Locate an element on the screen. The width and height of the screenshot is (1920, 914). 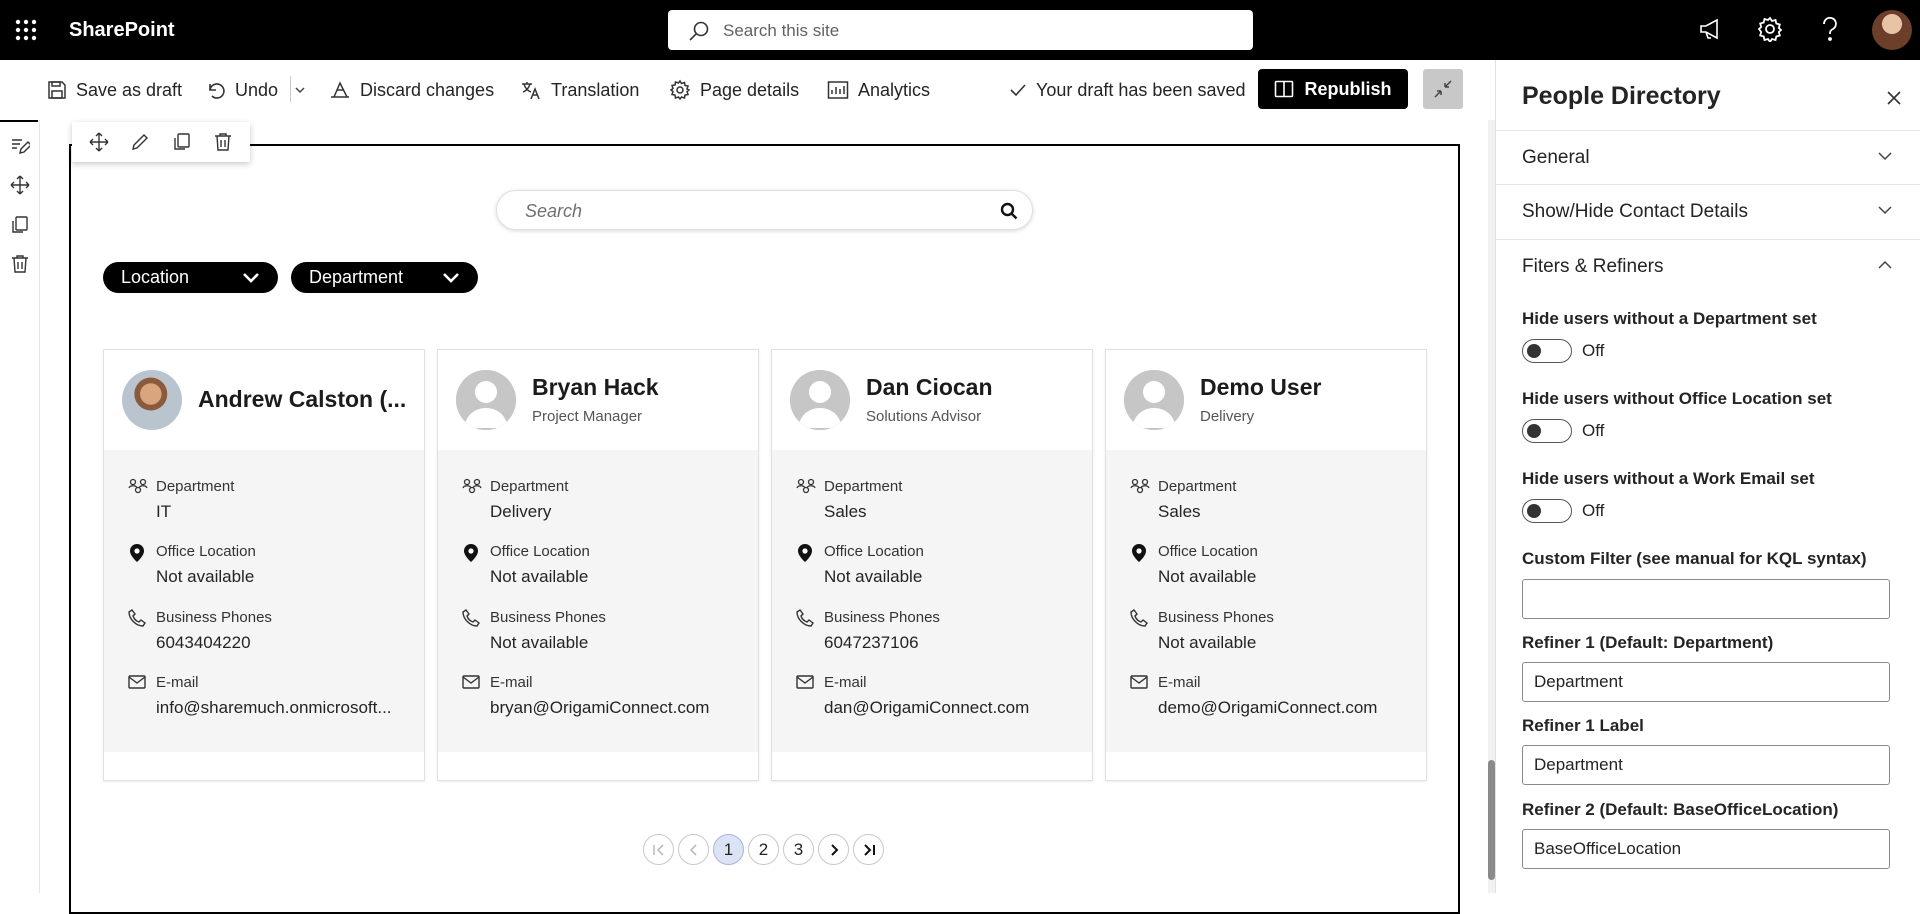
translation-icon is located at coordinates (531, 90).